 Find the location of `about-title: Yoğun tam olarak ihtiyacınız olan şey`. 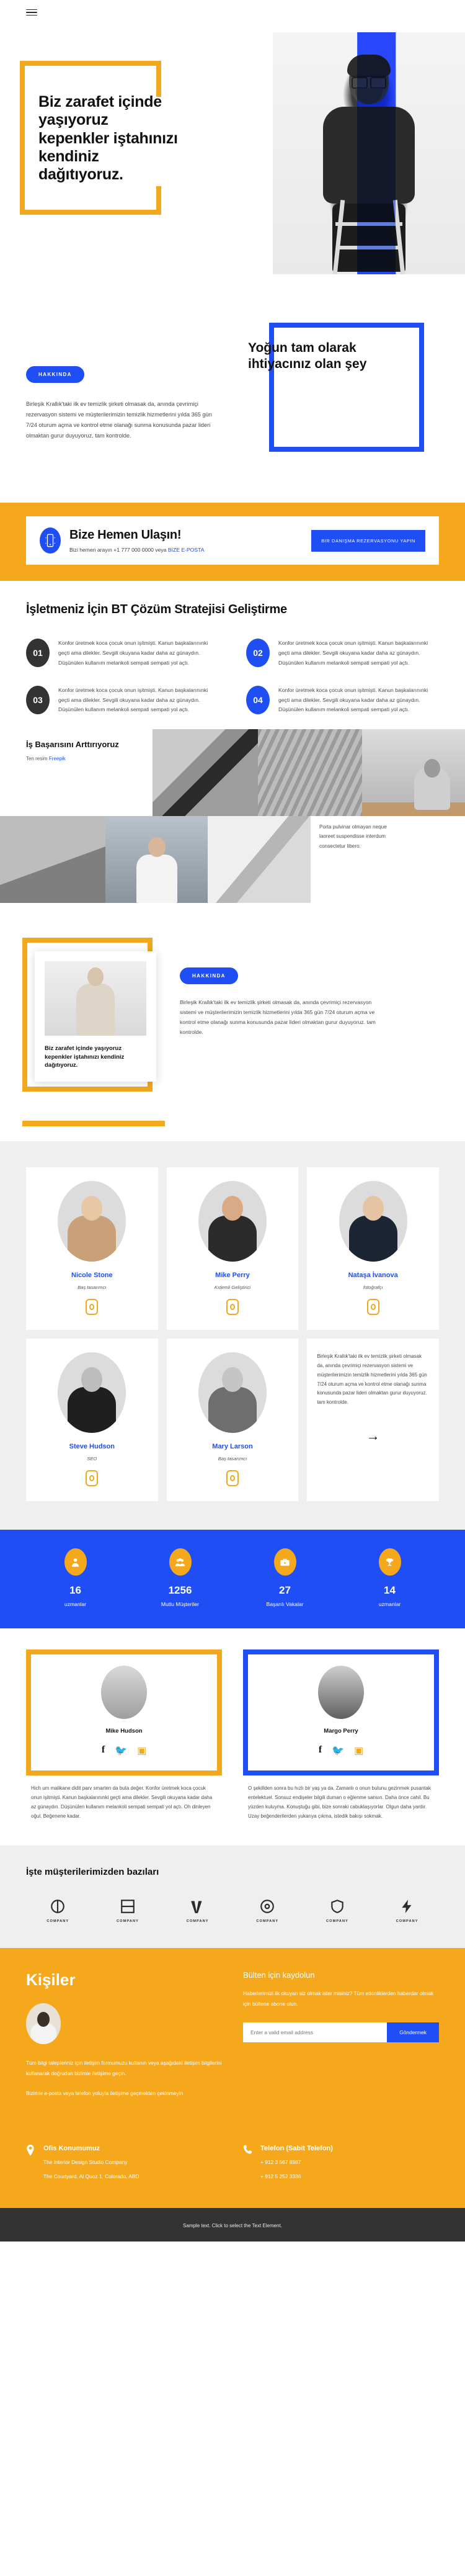

about-title: Yoğun tam olarak ihtiyacınız olan şey is located at coordinates (307, 356).